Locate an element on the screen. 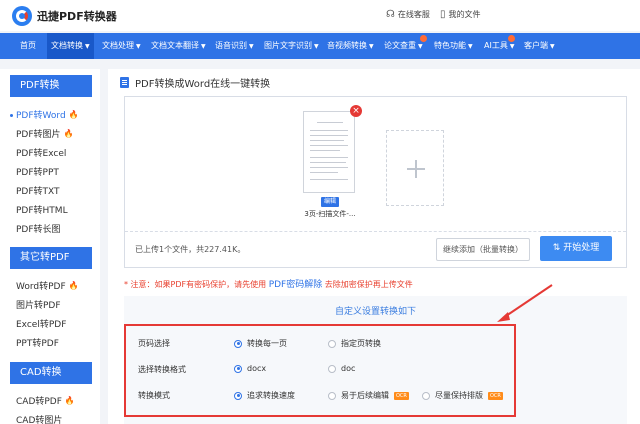 This screenshot has height=424, width=640. headset-icon: ☊ is located at coordinates (390, 14).